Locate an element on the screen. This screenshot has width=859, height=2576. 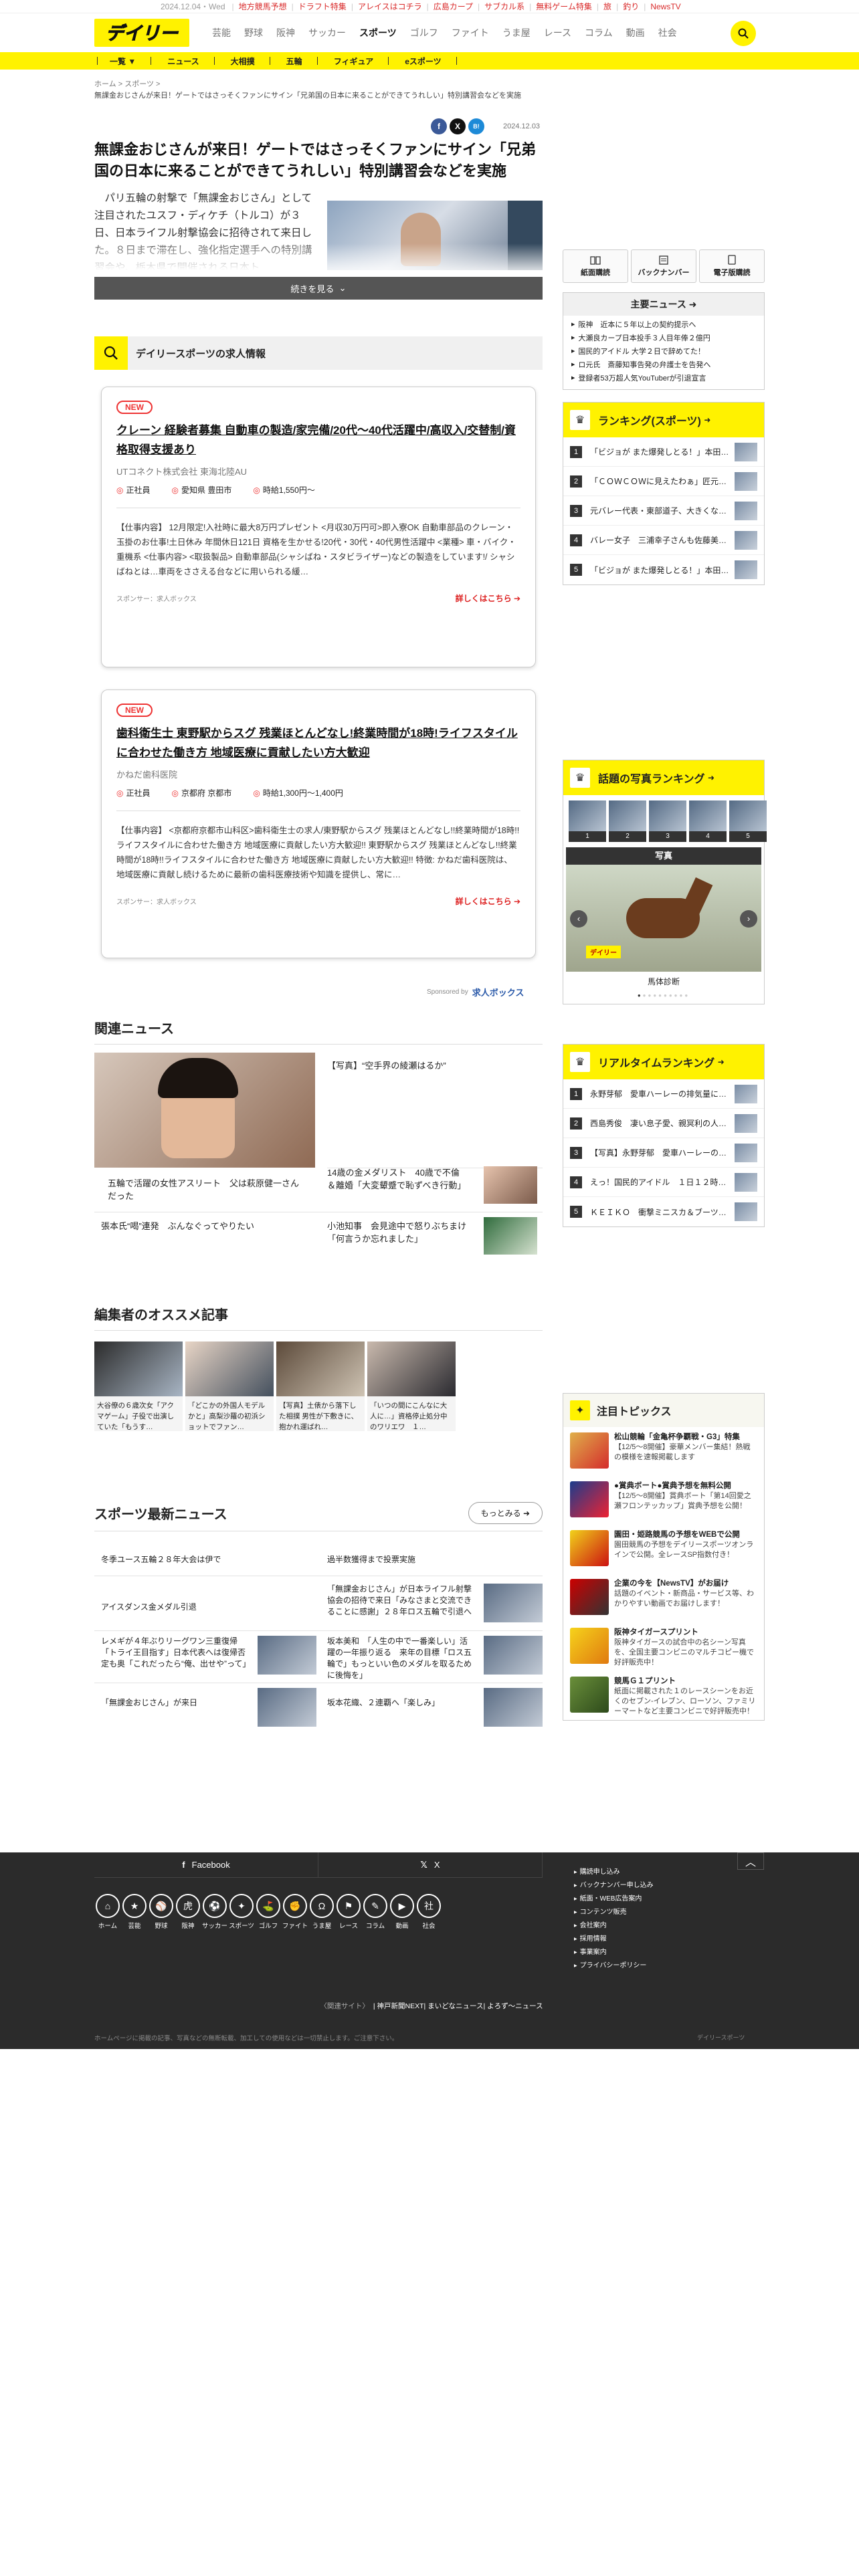
latest-news-item: アイスダンス金メダル引退 is located at coordinates (201, 1607).